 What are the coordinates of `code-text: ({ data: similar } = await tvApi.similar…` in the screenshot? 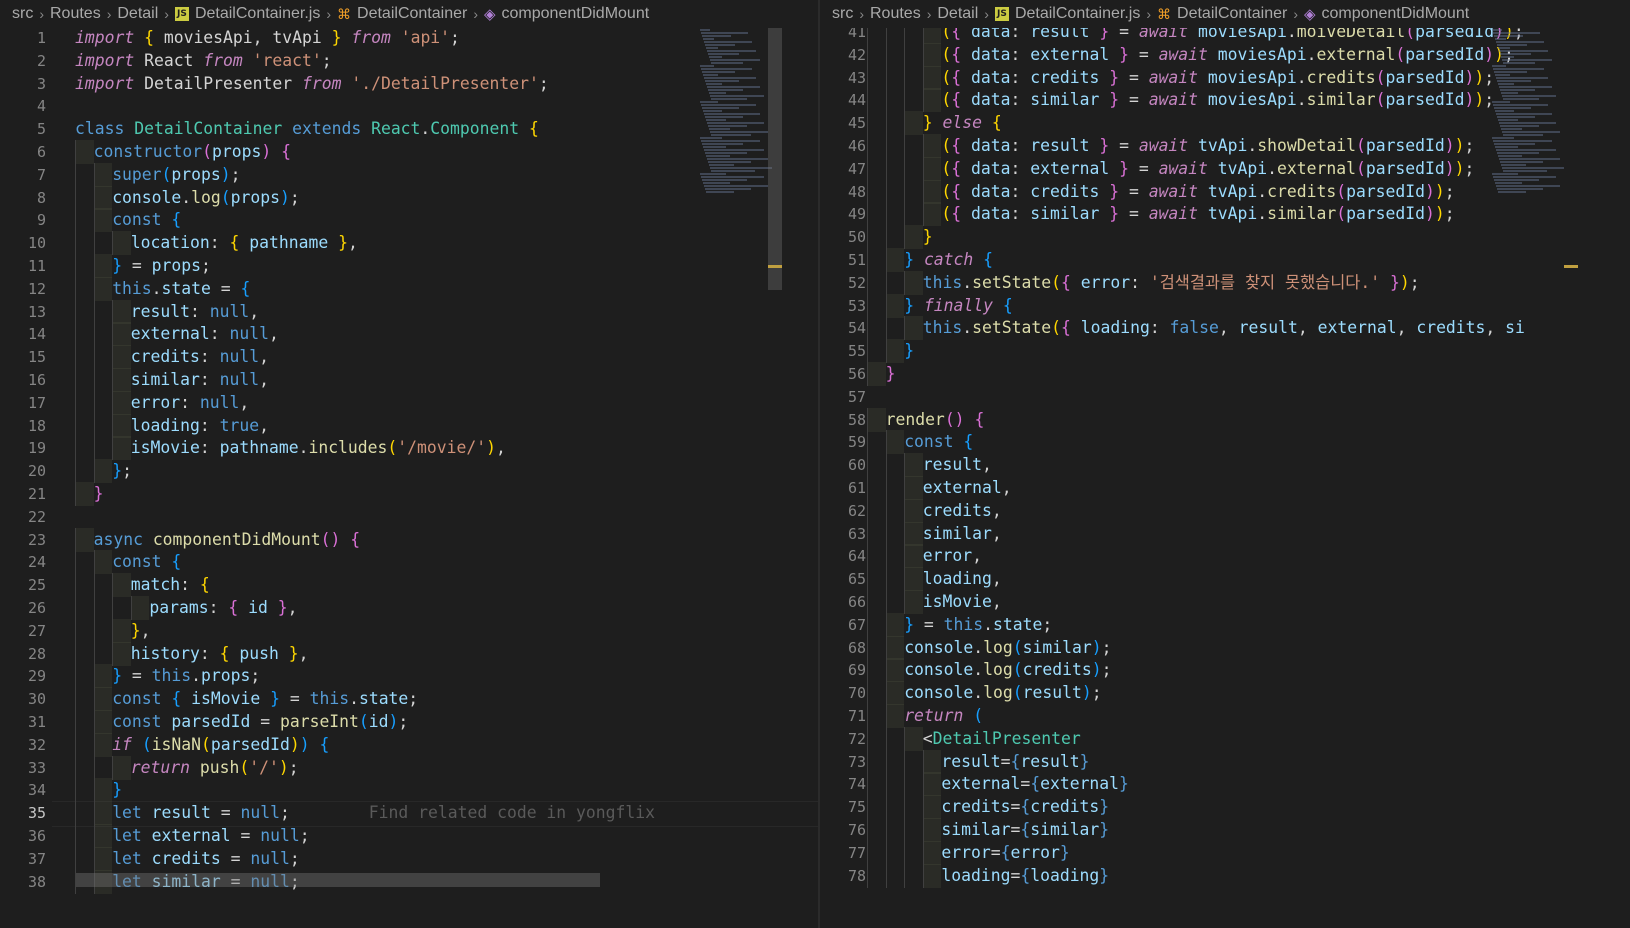 It's located at (1197, 214).